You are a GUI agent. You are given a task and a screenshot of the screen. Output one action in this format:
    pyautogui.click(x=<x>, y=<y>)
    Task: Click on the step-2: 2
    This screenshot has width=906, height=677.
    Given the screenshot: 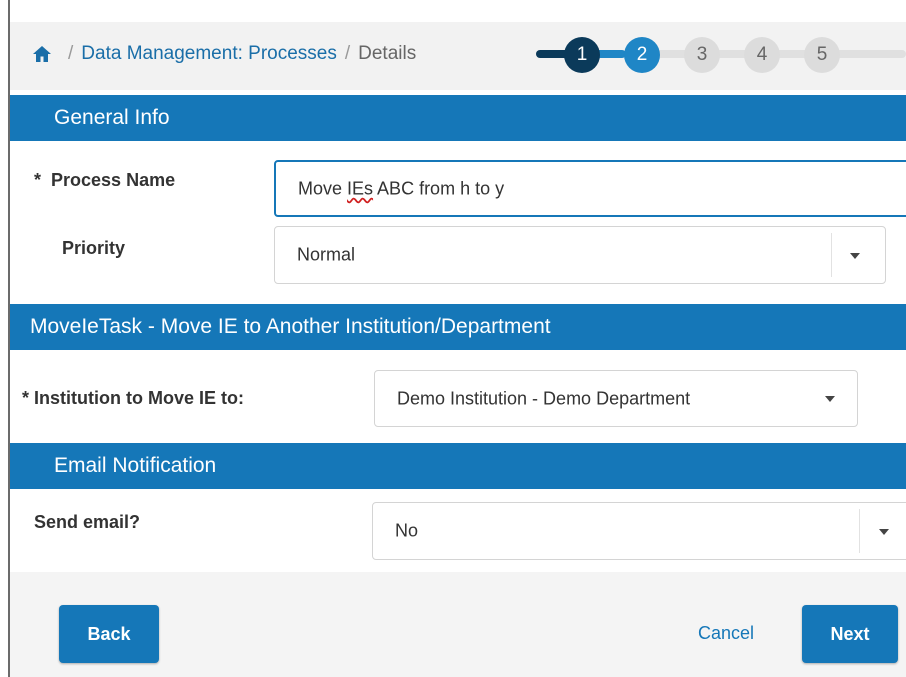 What is the action you would take?
    pyautogui.click(x=642, y=55)
    